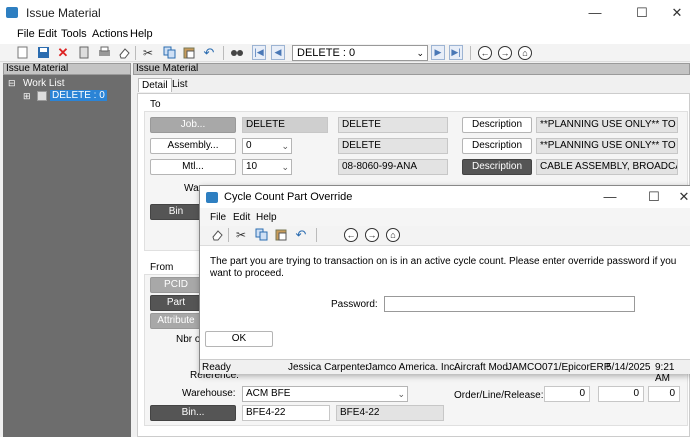 This screenshot has height=437, width=690. What do you see at coordinates (44, 83) in the screenshot?
I see `tree-root: Work List` at bounding box center [44, 83].